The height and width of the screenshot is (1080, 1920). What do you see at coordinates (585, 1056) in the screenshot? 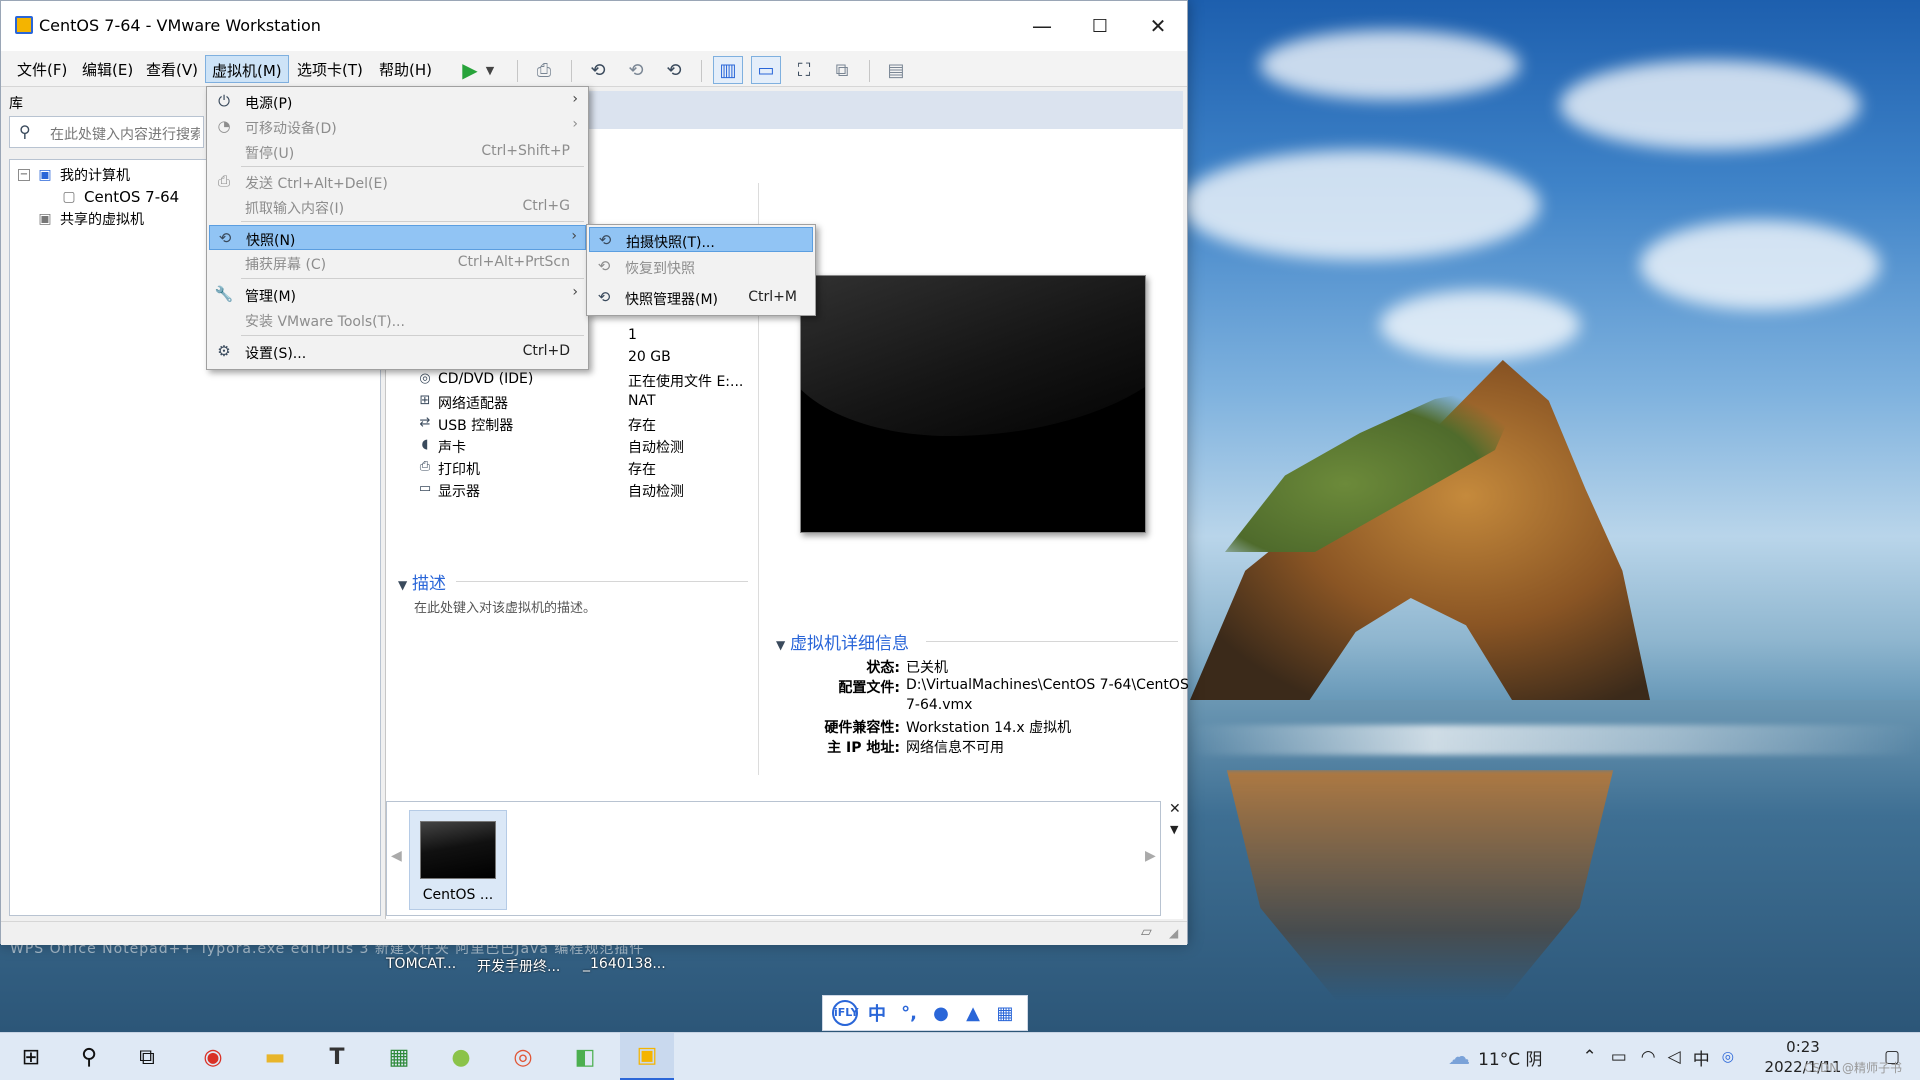
I see `taskbar-app-wechat-work: ◧` at bounding box center [585, 1056].